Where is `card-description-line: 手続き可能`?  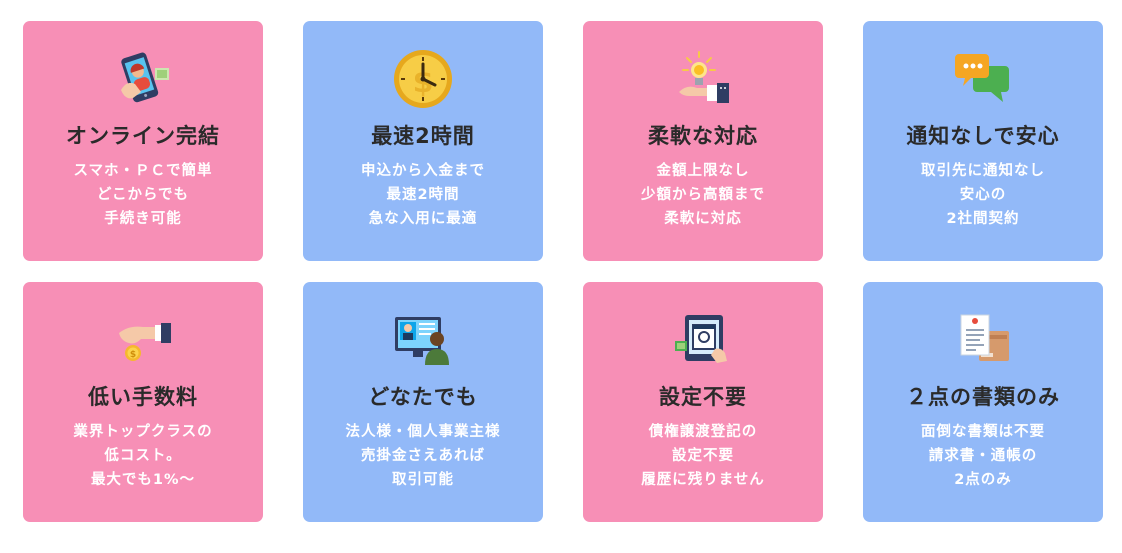 card-description-line: 手続き可能 is located at coordinates (143, 219).